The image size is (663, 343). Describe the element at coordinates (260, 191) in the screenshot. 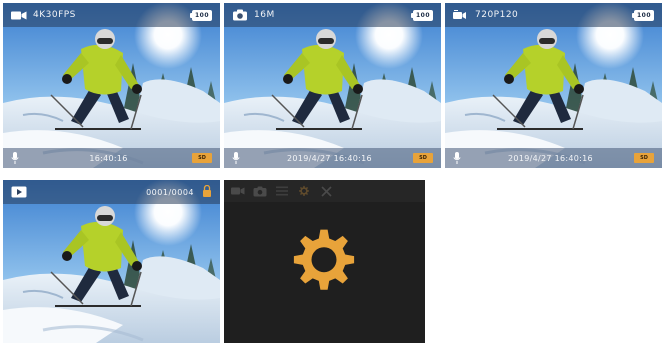

I see `photo-tab-icon` at that location.